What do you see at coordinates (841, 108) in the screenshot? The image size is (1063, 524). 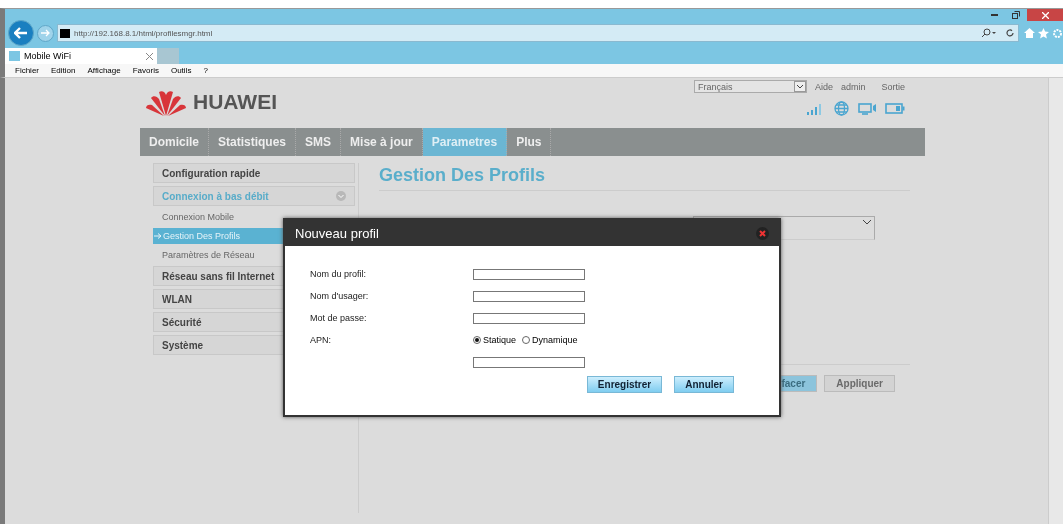 I see `globe-icon` at bounding box center [841, 108].